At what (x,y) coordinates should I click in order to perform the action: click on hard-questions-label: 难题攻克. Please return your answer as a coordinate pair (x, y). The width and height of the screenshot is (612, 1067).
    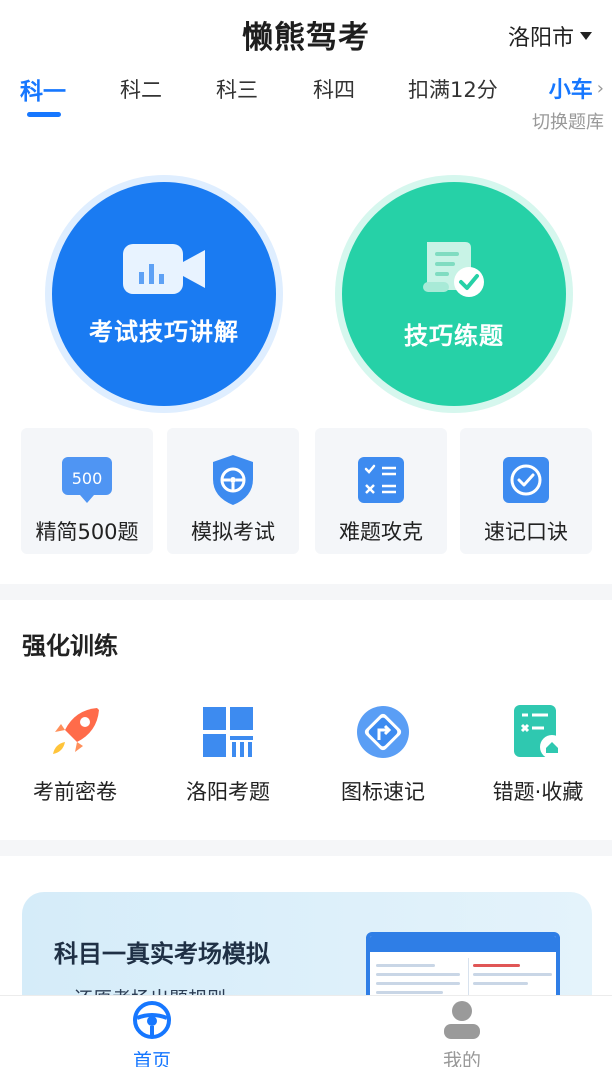
    Looking at the image, I should click on (381, 532).